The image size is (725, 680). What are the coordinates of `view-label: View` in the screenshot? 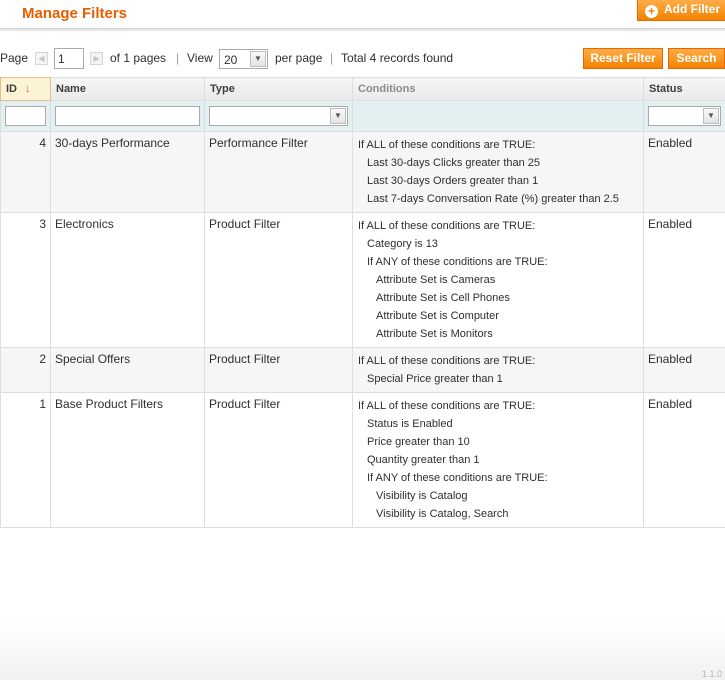 It's located at (200, 58).